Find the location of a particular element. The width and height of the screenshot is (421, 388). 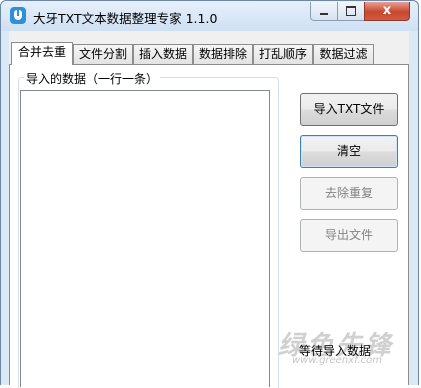

window-title: 大牙TXT文本数据整理专家 1.1.0 is located at coordinates (125, 18).